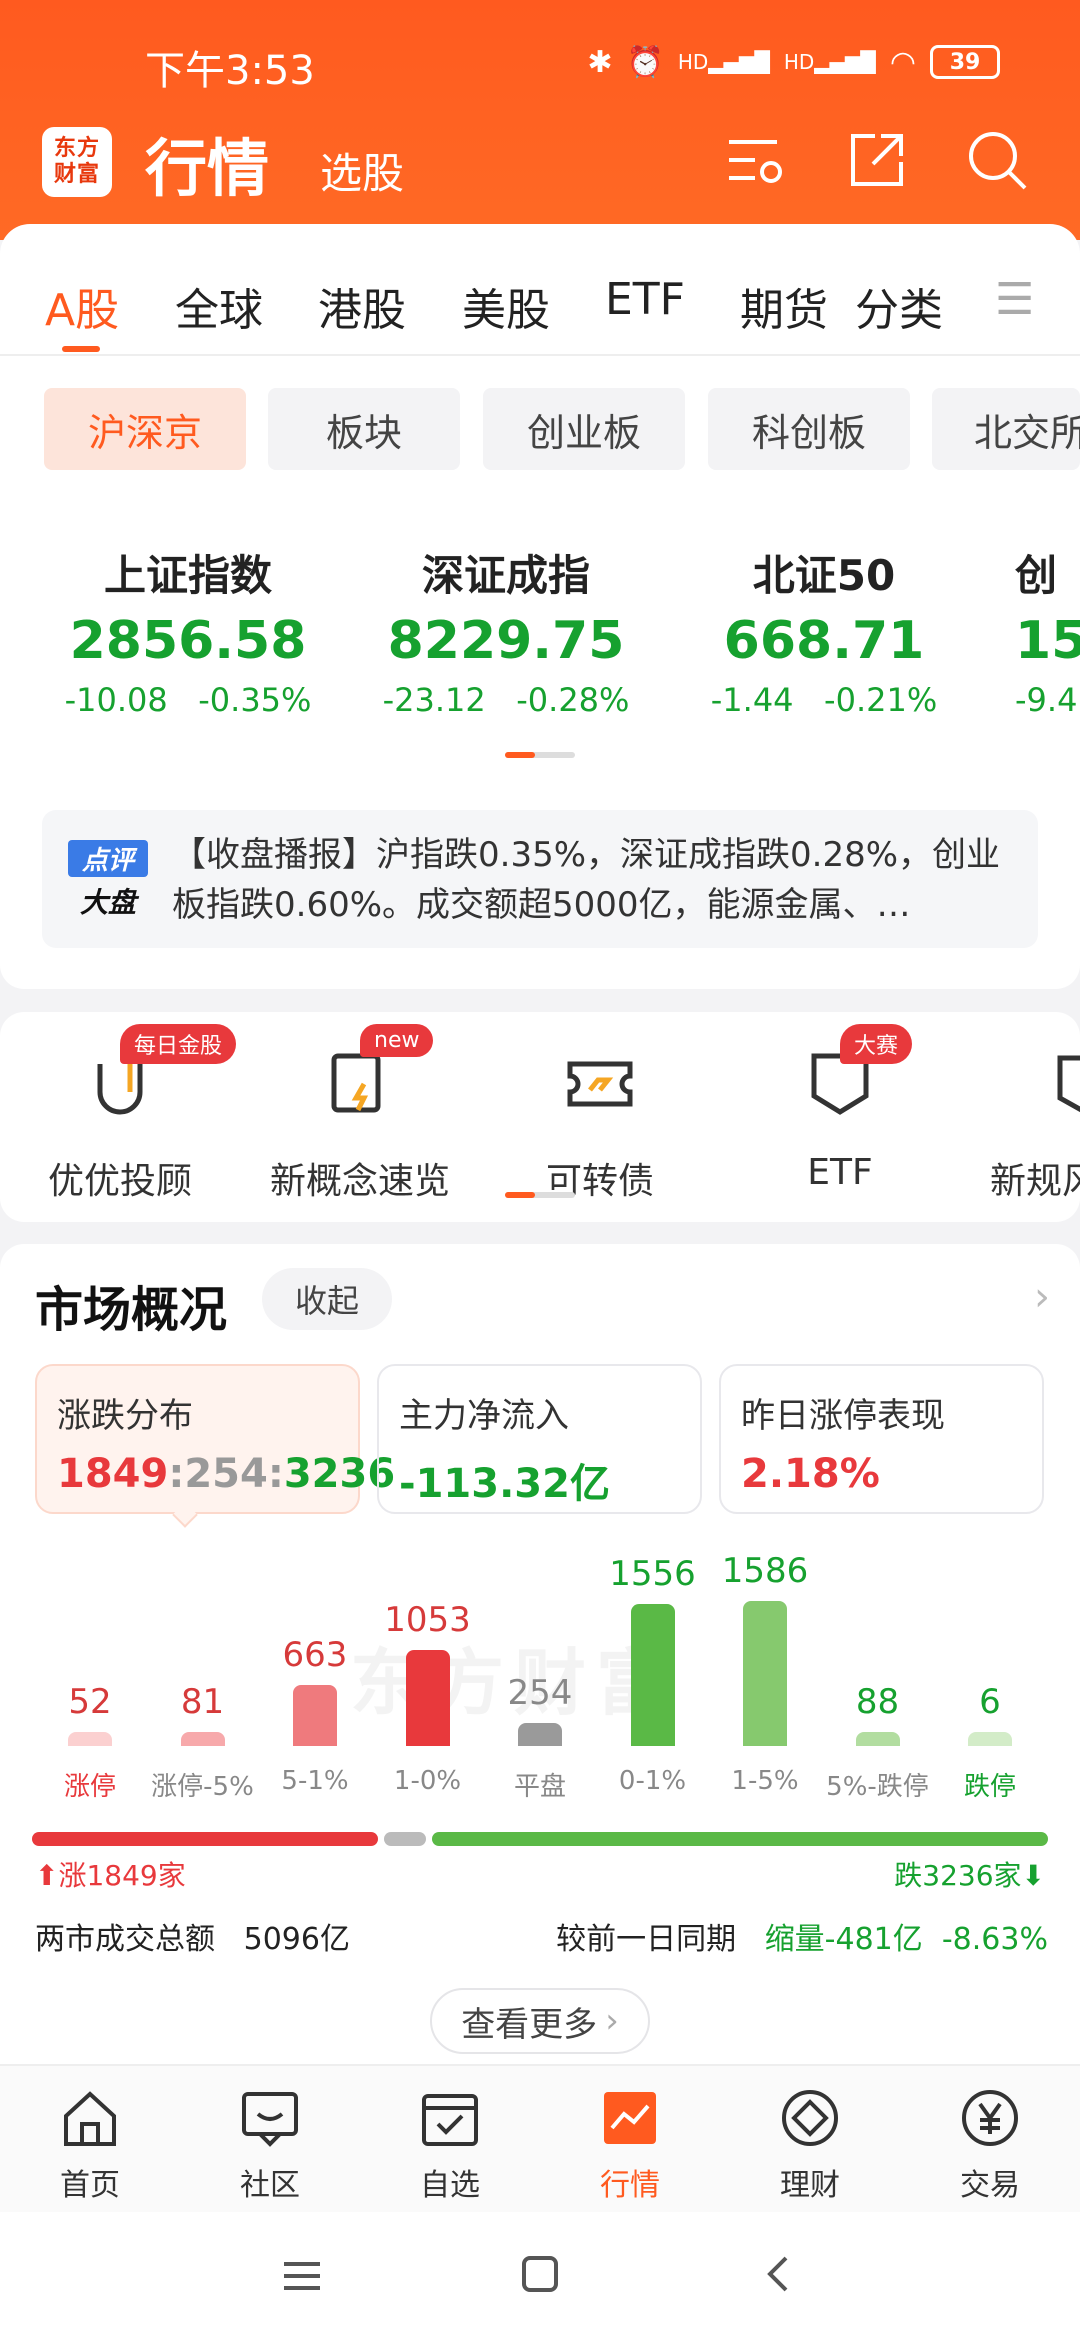 This screenshot has height=2340, width=1080. What do you see at coordinates (362, 170) in the screenshot?
I see `stock-picker-link: 选股` at bounding box center [362, 170].